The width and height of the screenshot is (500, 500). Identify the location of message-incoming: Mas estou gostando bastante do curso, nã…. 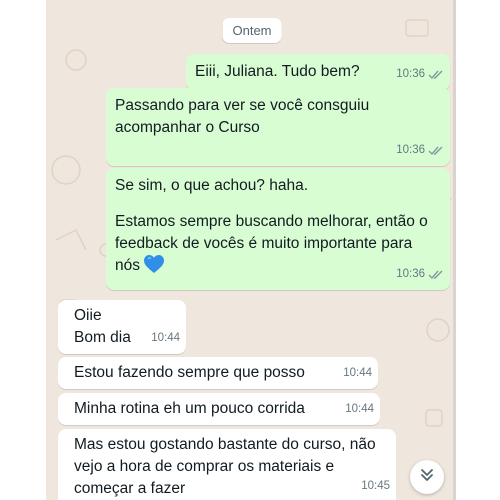
(227, 464).